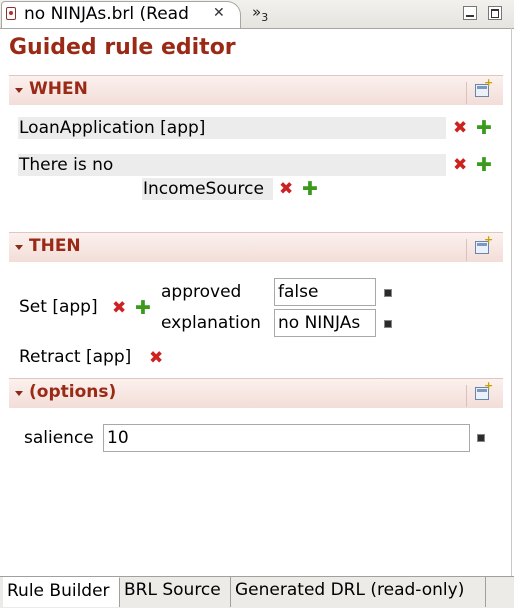  I want to click on add-attribute-icon, so click(484, 389).